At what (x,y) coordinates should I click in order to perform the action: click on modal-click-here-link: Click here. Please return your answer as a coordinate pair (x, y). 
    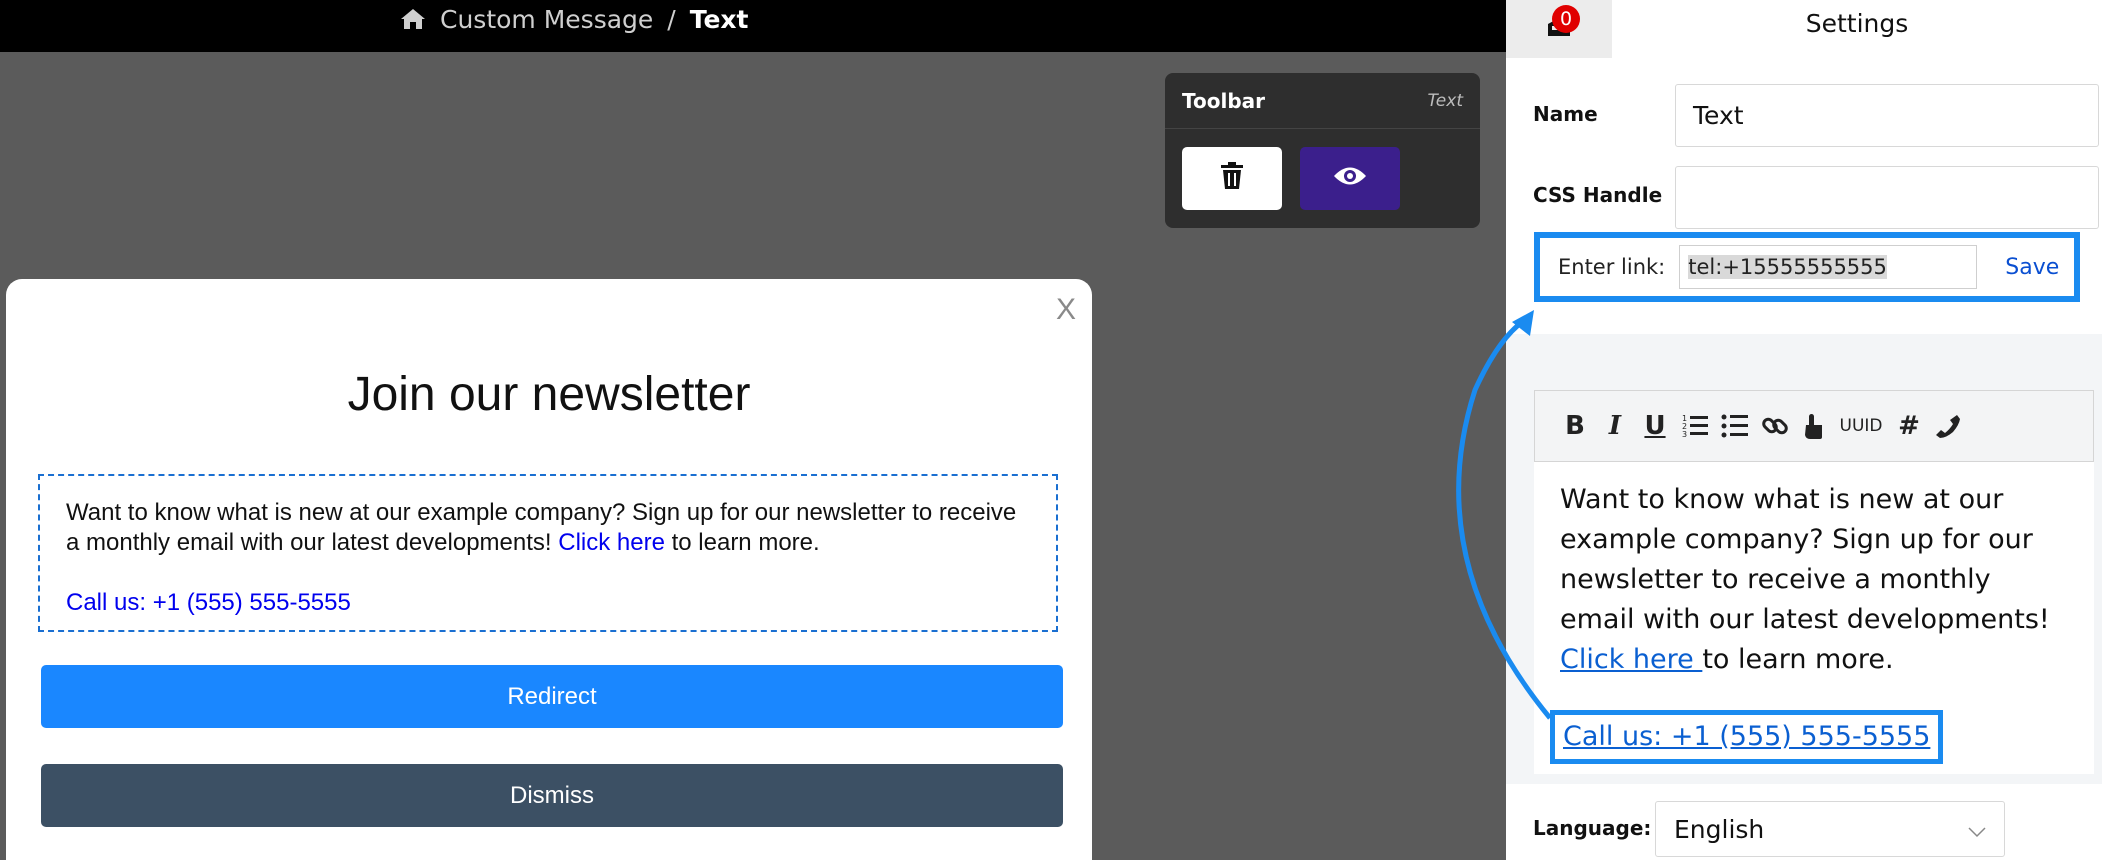
    Looking at the image, I should click on (611, 542).